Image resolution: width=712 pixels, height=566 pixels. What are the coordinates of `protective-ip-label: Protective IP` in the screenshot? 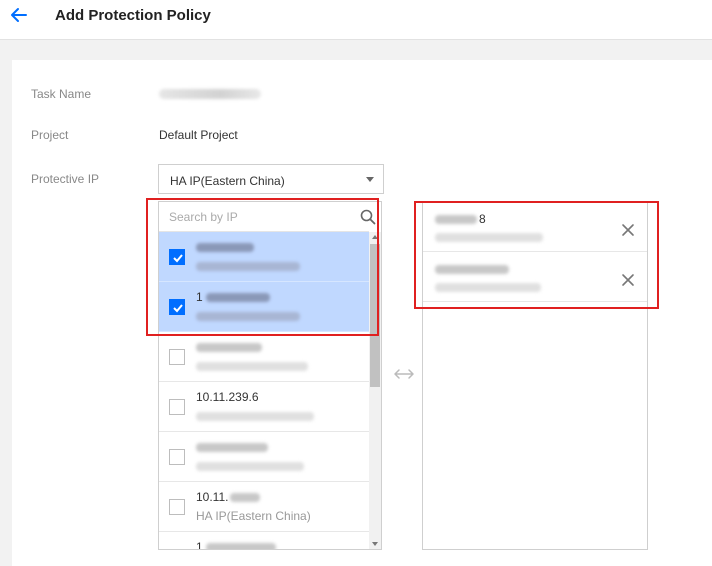 It's located at (65, 179).